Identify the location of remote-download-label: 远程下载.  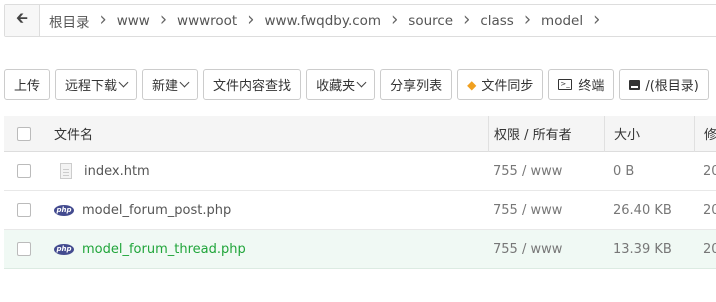
(91, 86).